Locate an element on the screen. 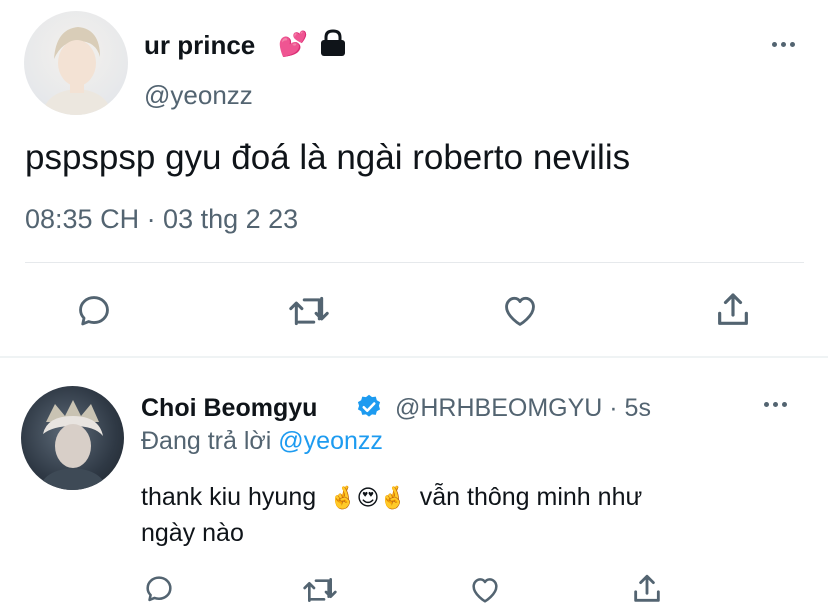 Image resolution: width=828 pixels, height=614 pixels. reply-more-options-icon is located at coordinates (775, 404).